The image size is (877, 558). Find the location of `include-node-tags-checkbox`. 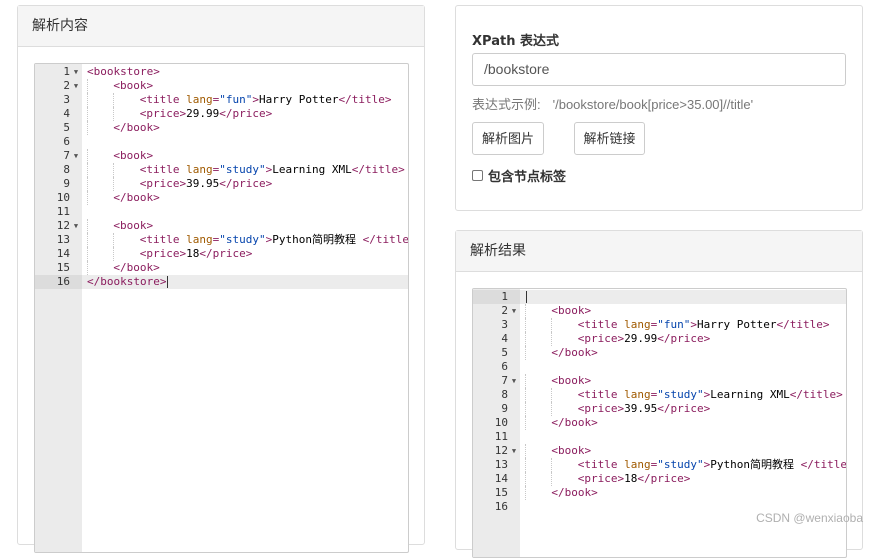

include-node-tags-checkbox is located at coordinates (477, 175).